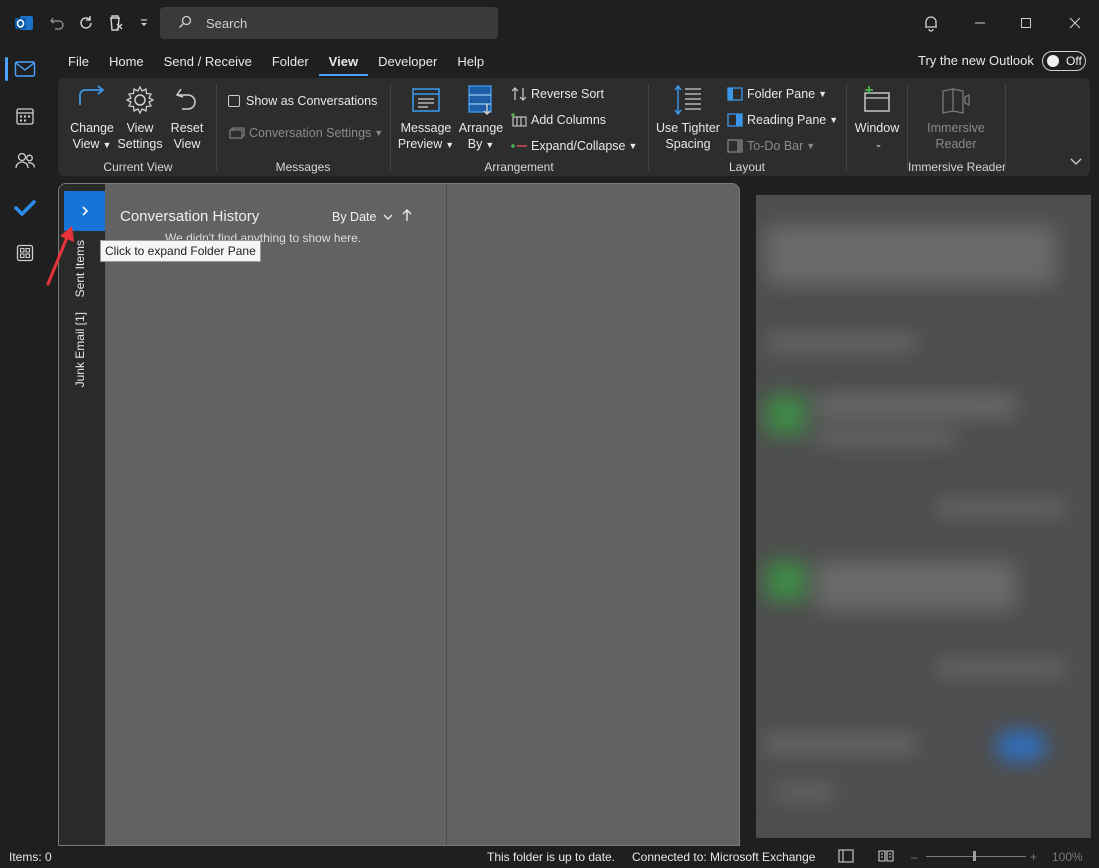  Describe the element at coordinates (185, 23) in the screenshot. I see `search-icon` at that location.